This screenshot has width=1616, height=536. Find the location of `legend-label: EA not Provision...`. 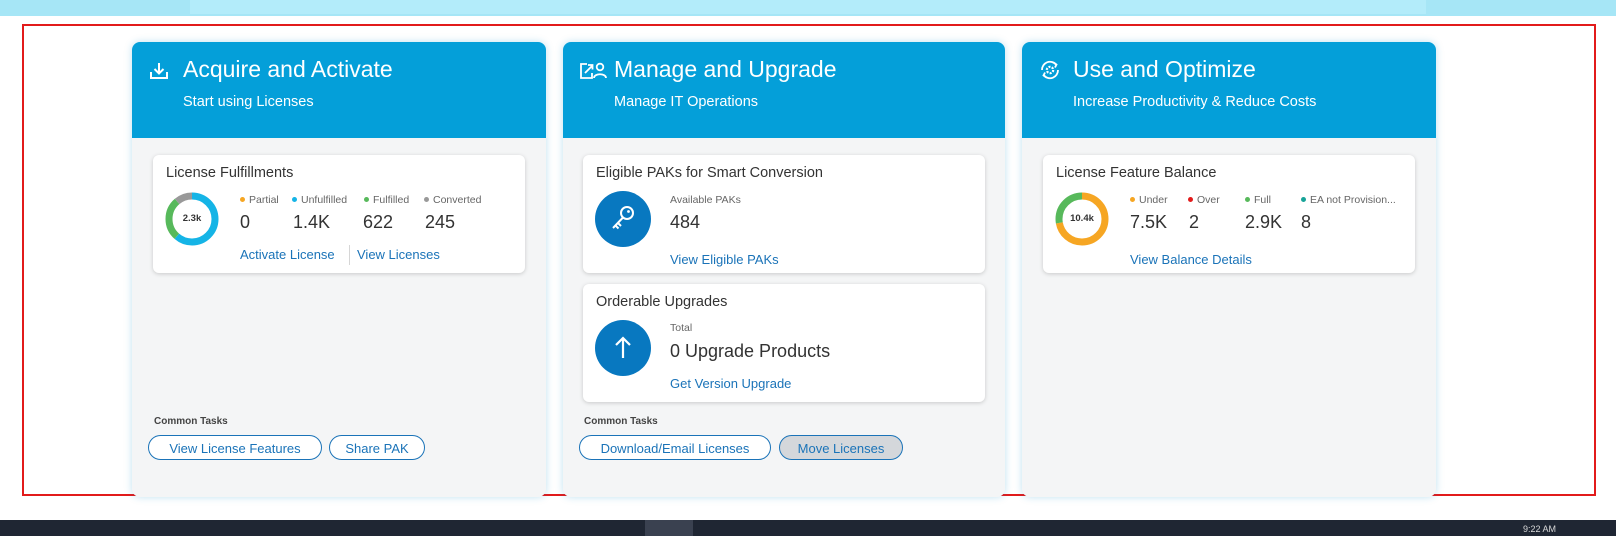

legend-label: EA not Provision... is located at coordinates (1353, 200).